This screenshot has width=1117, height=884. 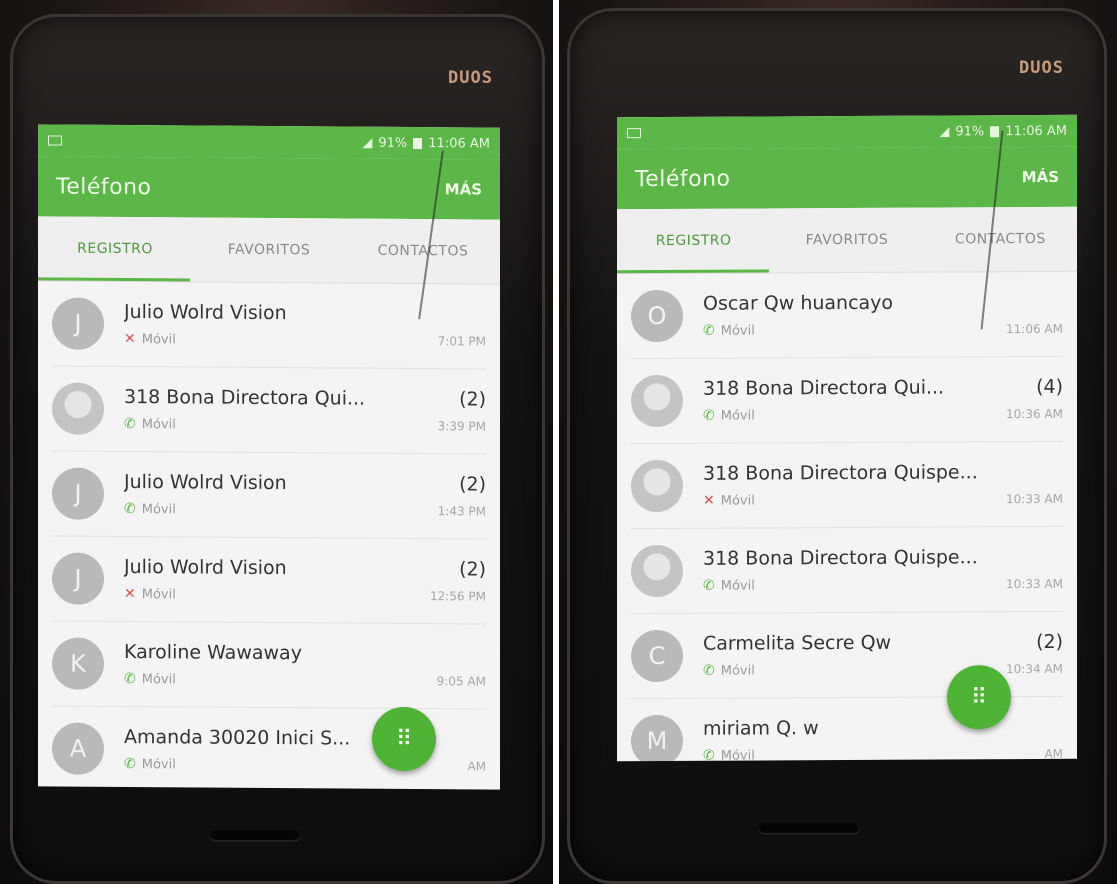 What do you see at coordinates (944, 131) in the screenshot?
I see `signal-icon: ◢` at bounding box center [944, 131].